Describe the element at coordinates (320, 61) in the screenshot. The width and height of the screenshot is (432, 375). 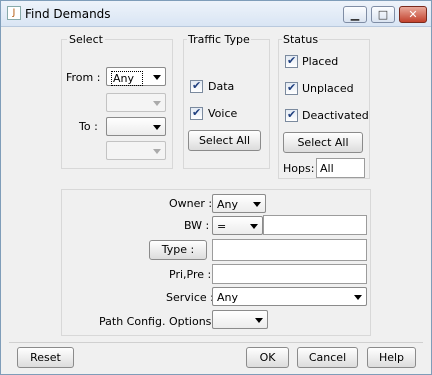
I see `placed-label: Placed` at that location.